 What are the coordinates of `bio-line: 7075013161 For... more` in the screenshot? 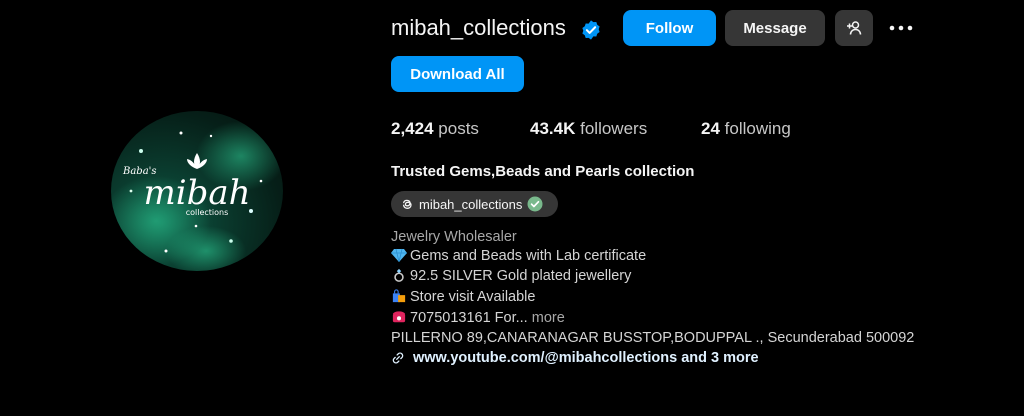 It's located at (478, 318).